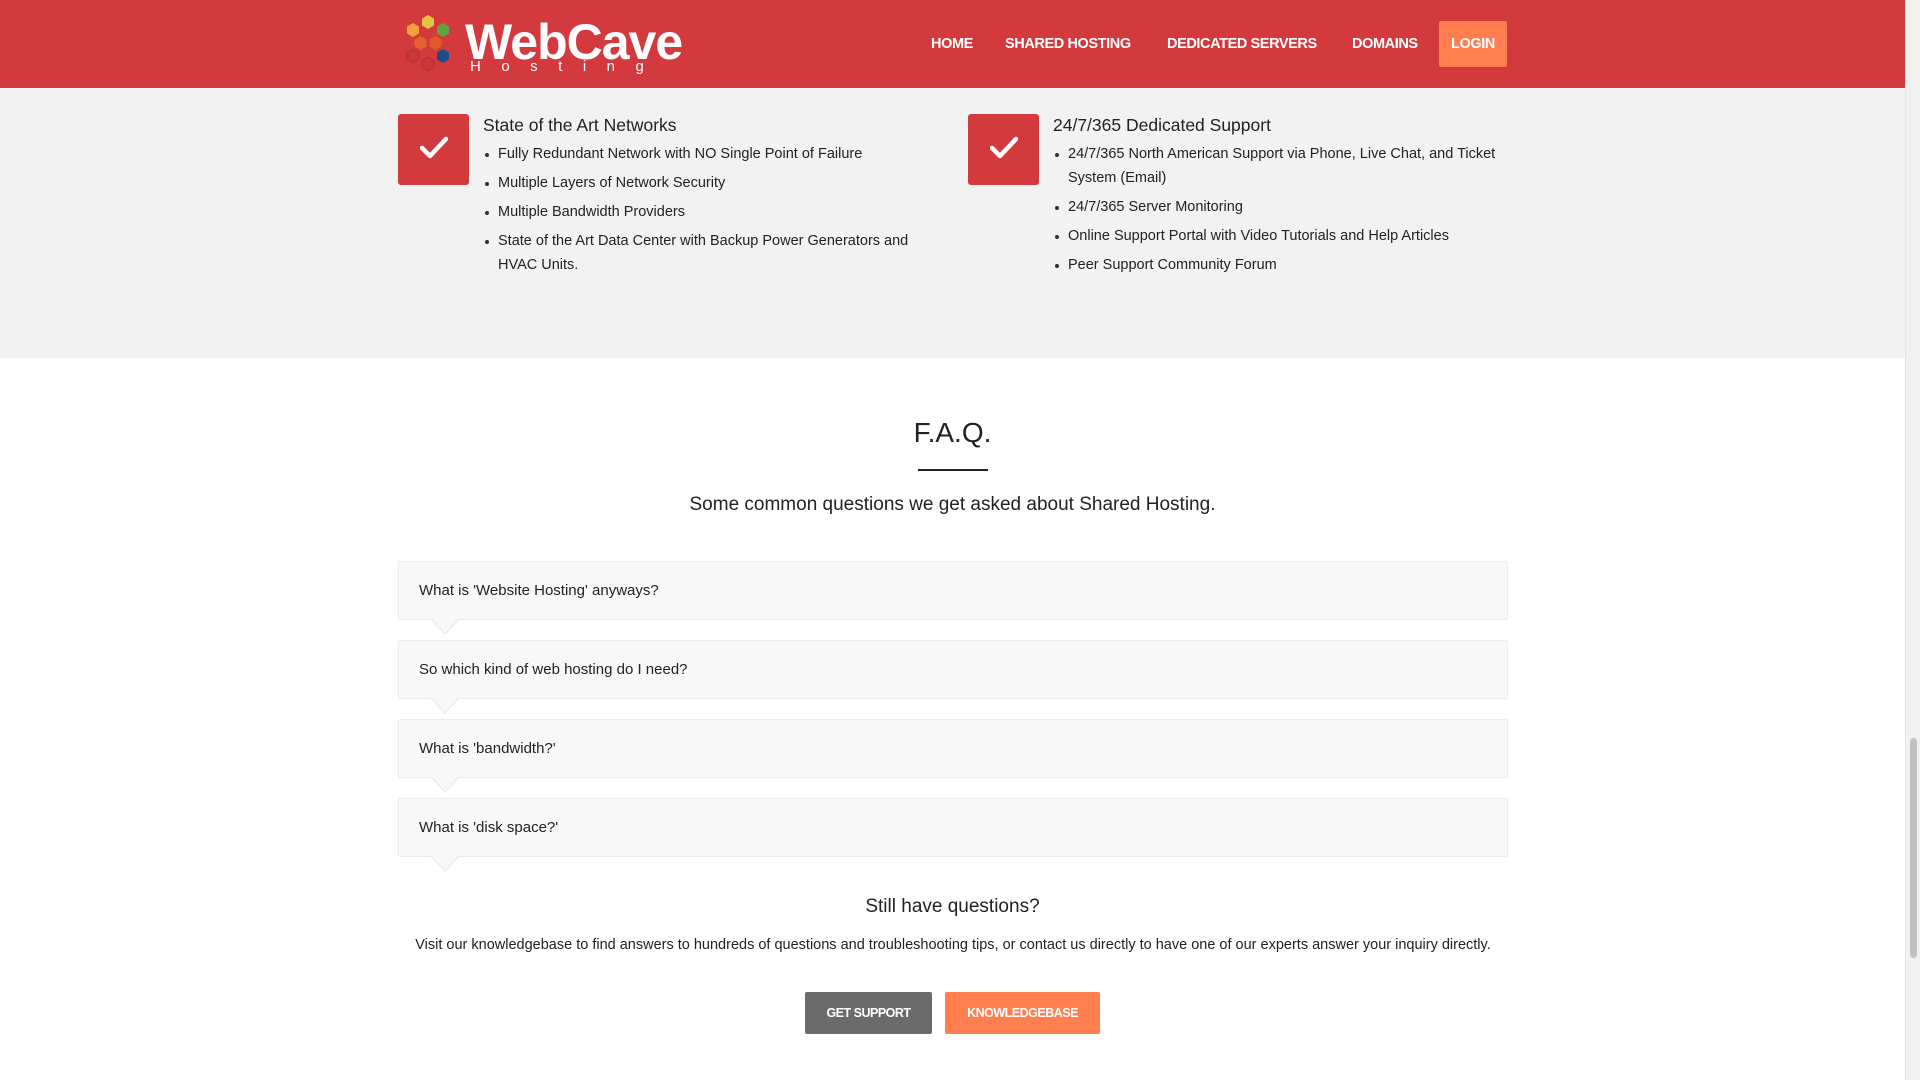 The height and width of the screenshot is (1080, 1920). What do you see at coordinates (567, 66) in the screenshot?
I see `logo-tagline: Hosting` at bounding box center [567, 66].